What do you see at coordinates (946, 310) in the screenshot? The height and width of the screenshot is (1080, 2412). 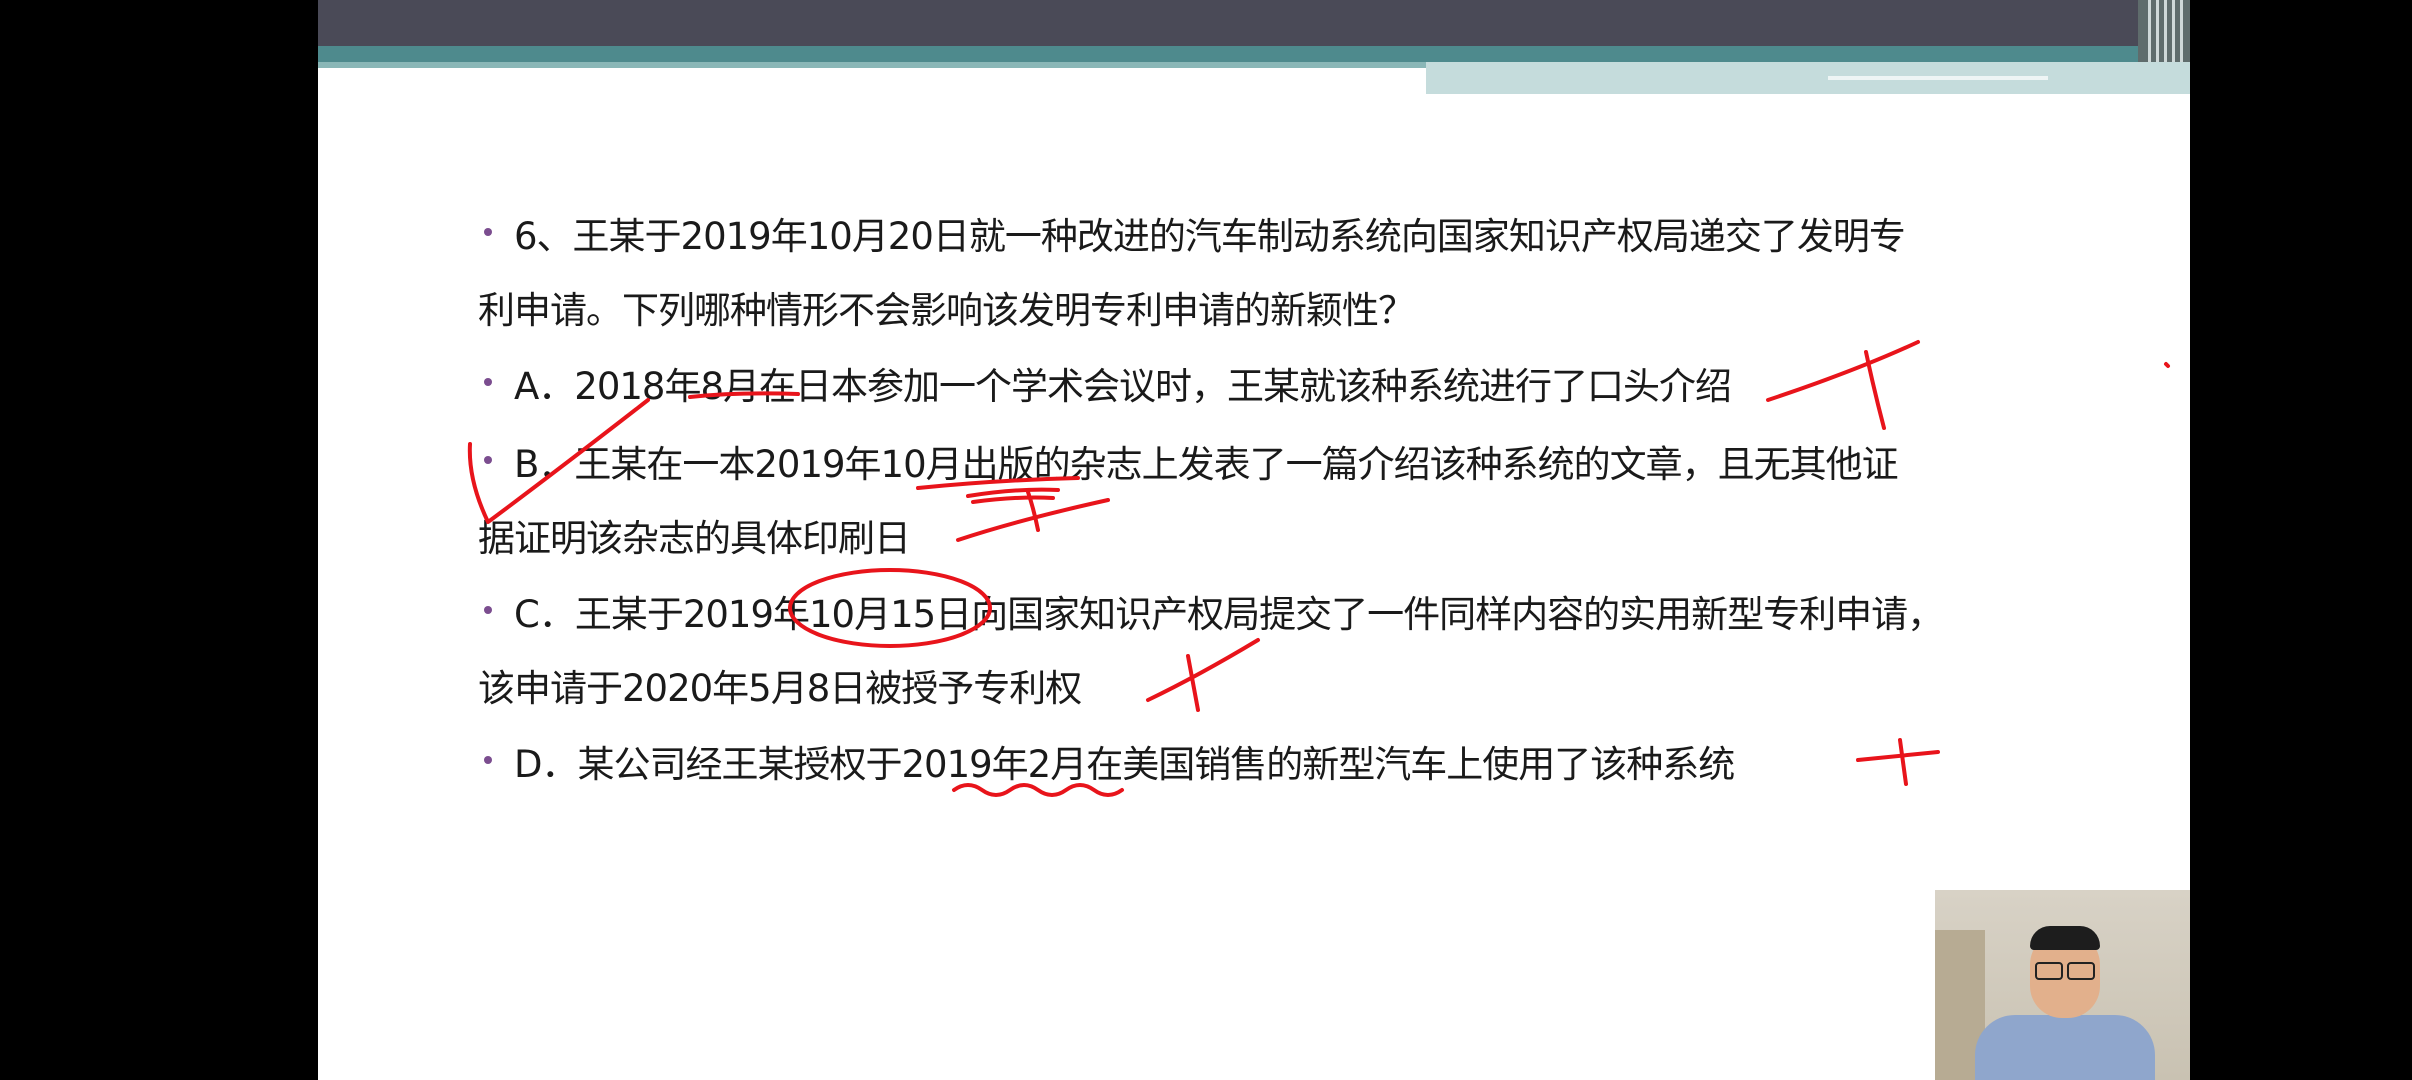 I see `question-line-2: 利申请。下列哪种情形不会影响该发明专利申请的新颖性？` at bounding box center [946, 310].